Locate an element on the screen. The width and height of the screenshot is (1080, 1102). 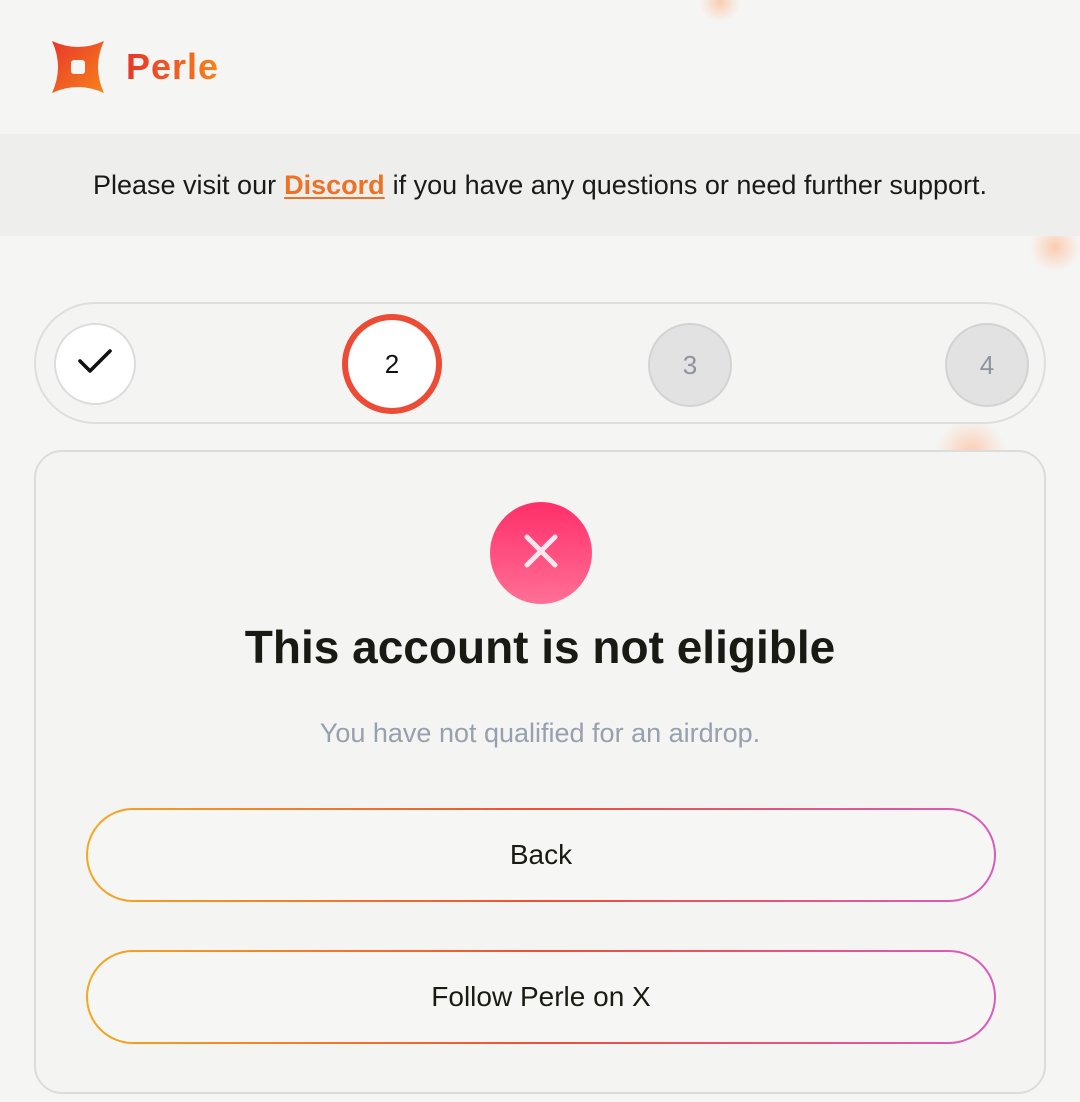
close-icon is located at coordinates (541, 553).